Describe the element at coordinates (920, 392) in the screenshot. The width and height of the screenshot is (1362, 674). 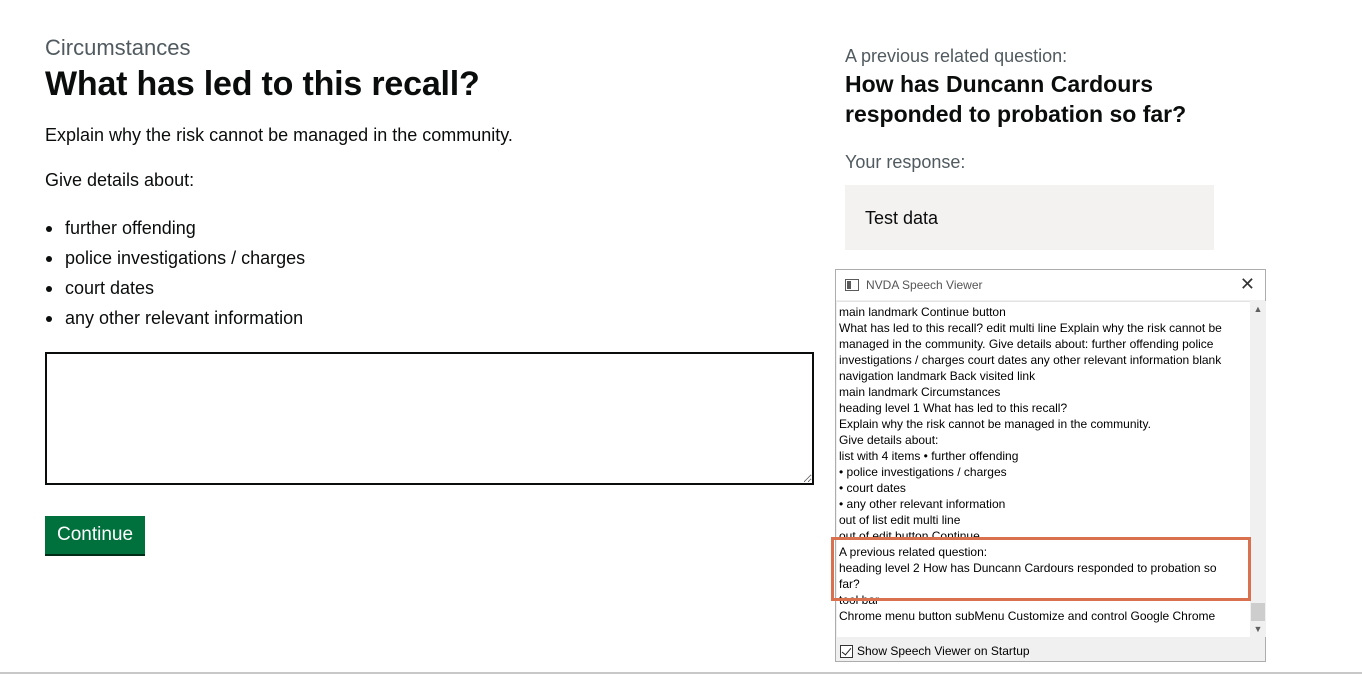
I see `speech-log-line: main landmark Circumstances` at that location.